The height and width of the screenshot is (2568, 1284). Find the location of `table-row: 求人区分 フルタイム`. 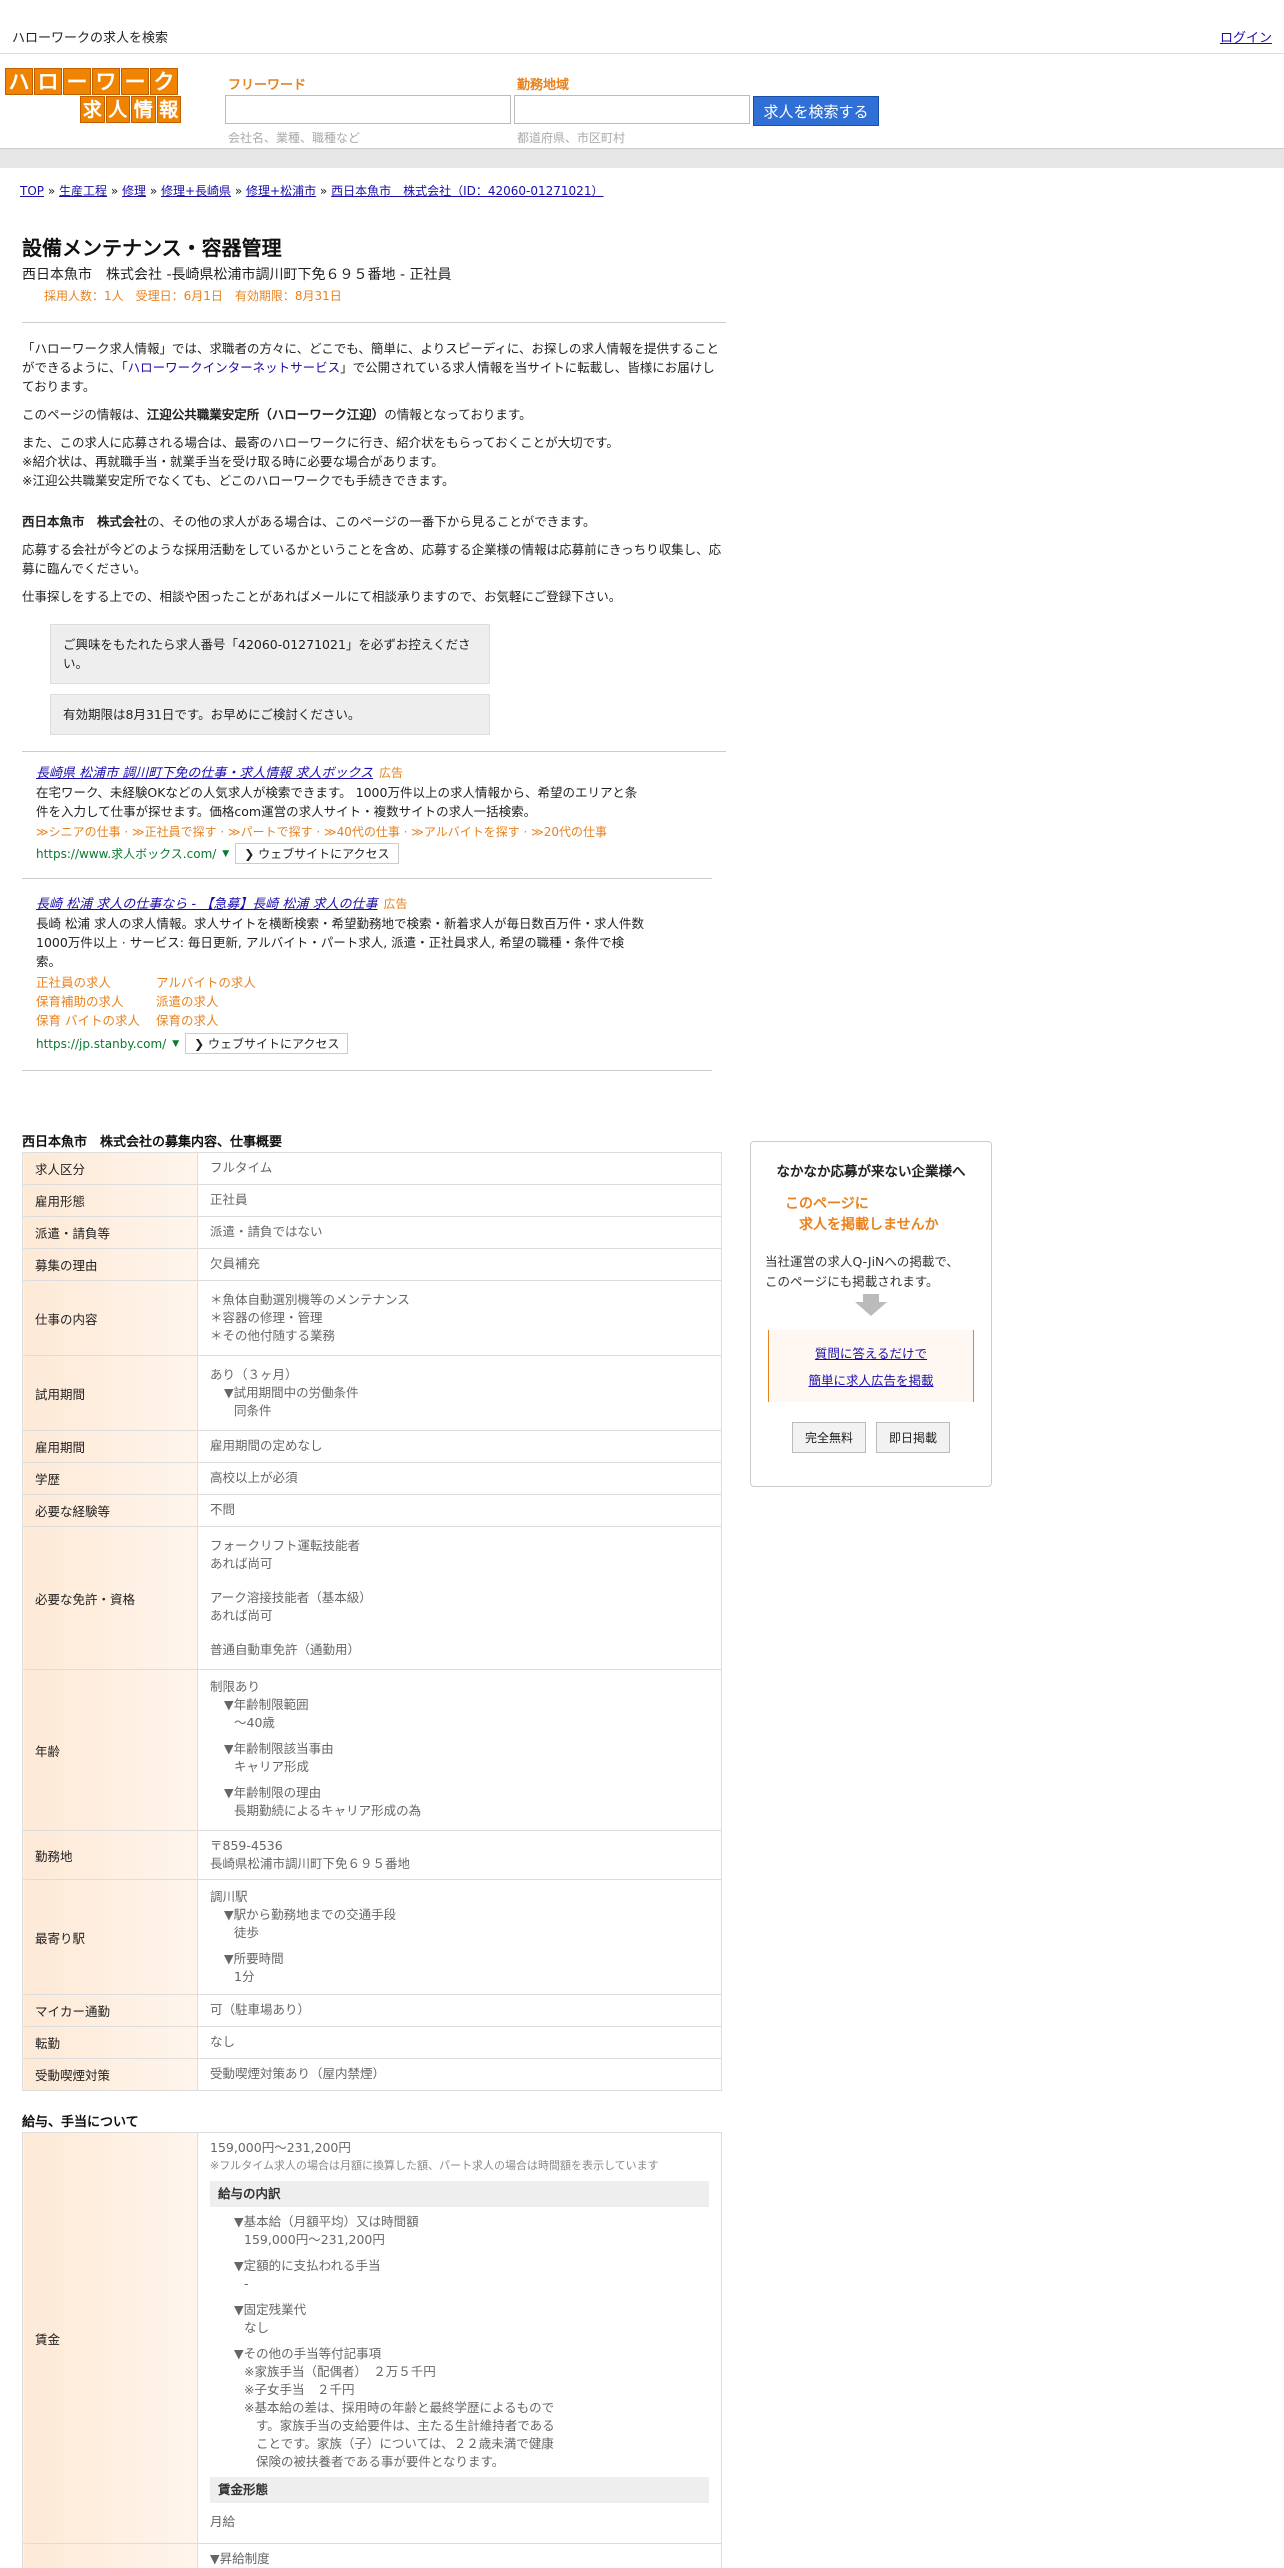

table-row: 求人区分 フルタイム is located at coordinates (372, 1168).